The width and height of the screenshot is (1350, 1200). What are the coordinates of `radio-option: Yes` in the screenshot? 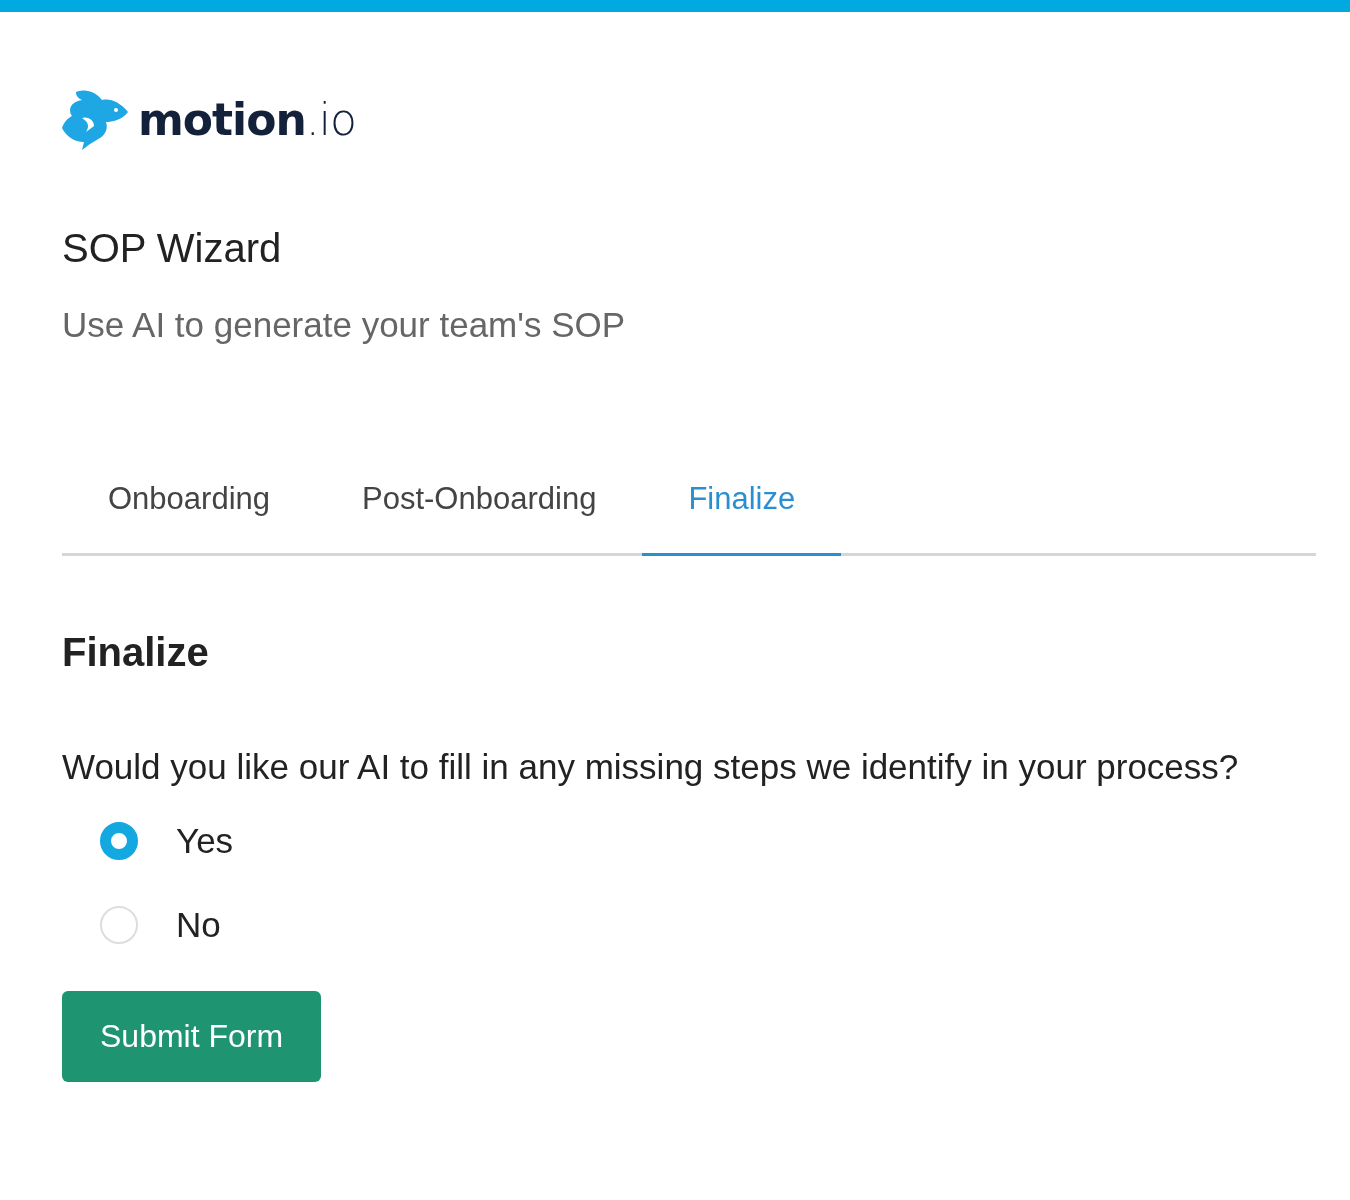 It's located at (708, 841).